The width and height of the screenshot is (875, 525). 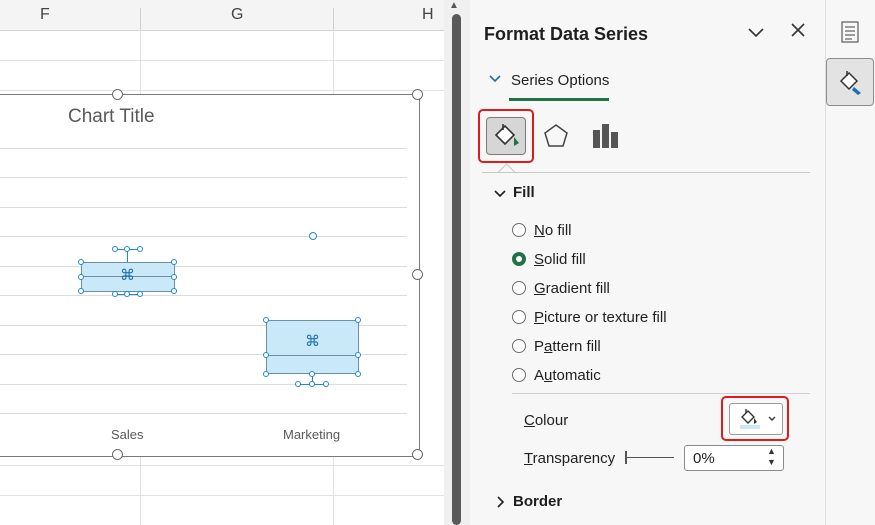 I want to click on marketing-outlier-point, so click(x=313, y=236).